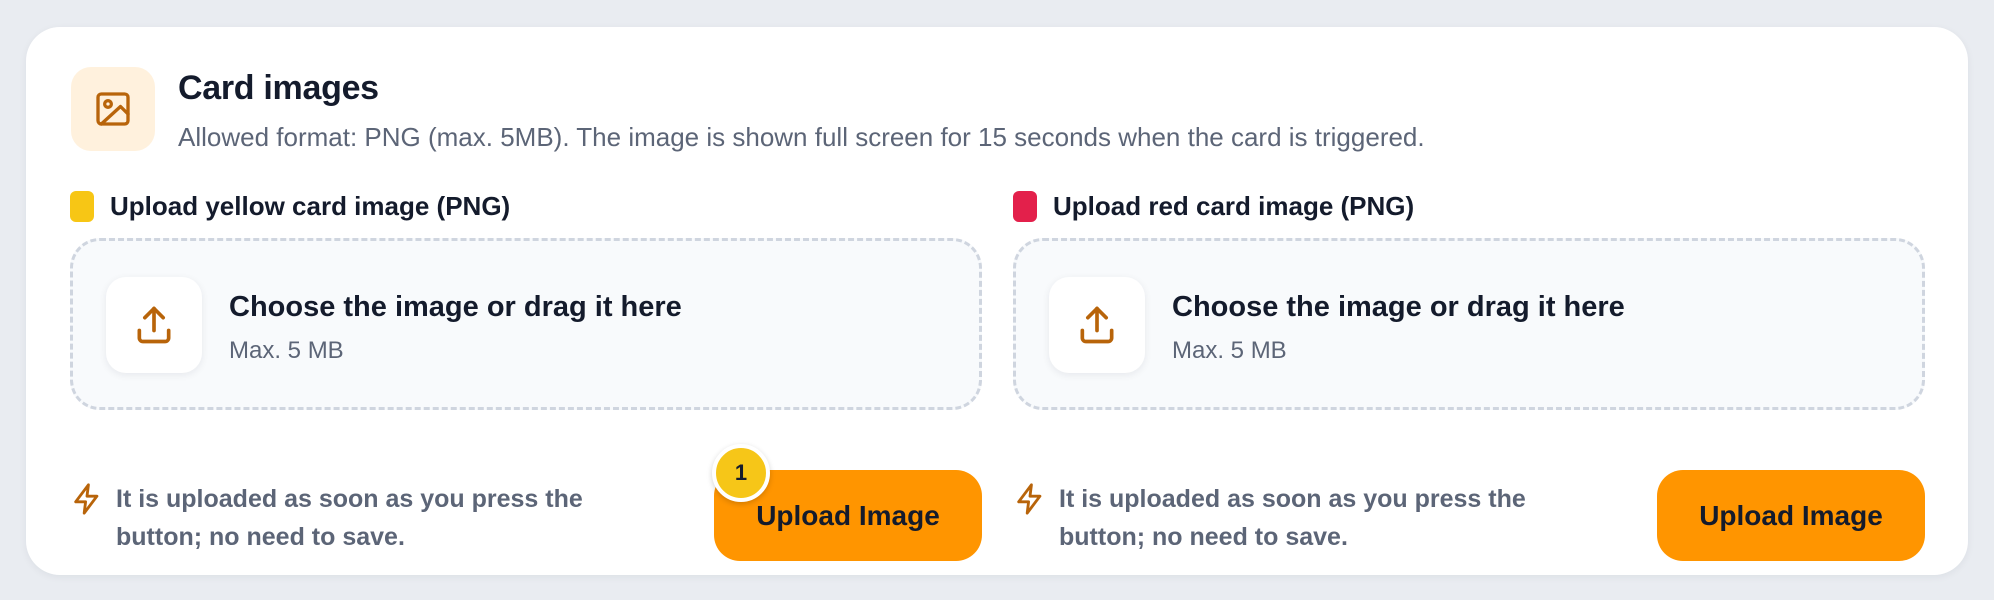 Image resolution: width=1994 pixels, height=600 pixels. Describe the element at coordinates (741, 473) in the screenshot. I see `step-badge: 1` at that location.